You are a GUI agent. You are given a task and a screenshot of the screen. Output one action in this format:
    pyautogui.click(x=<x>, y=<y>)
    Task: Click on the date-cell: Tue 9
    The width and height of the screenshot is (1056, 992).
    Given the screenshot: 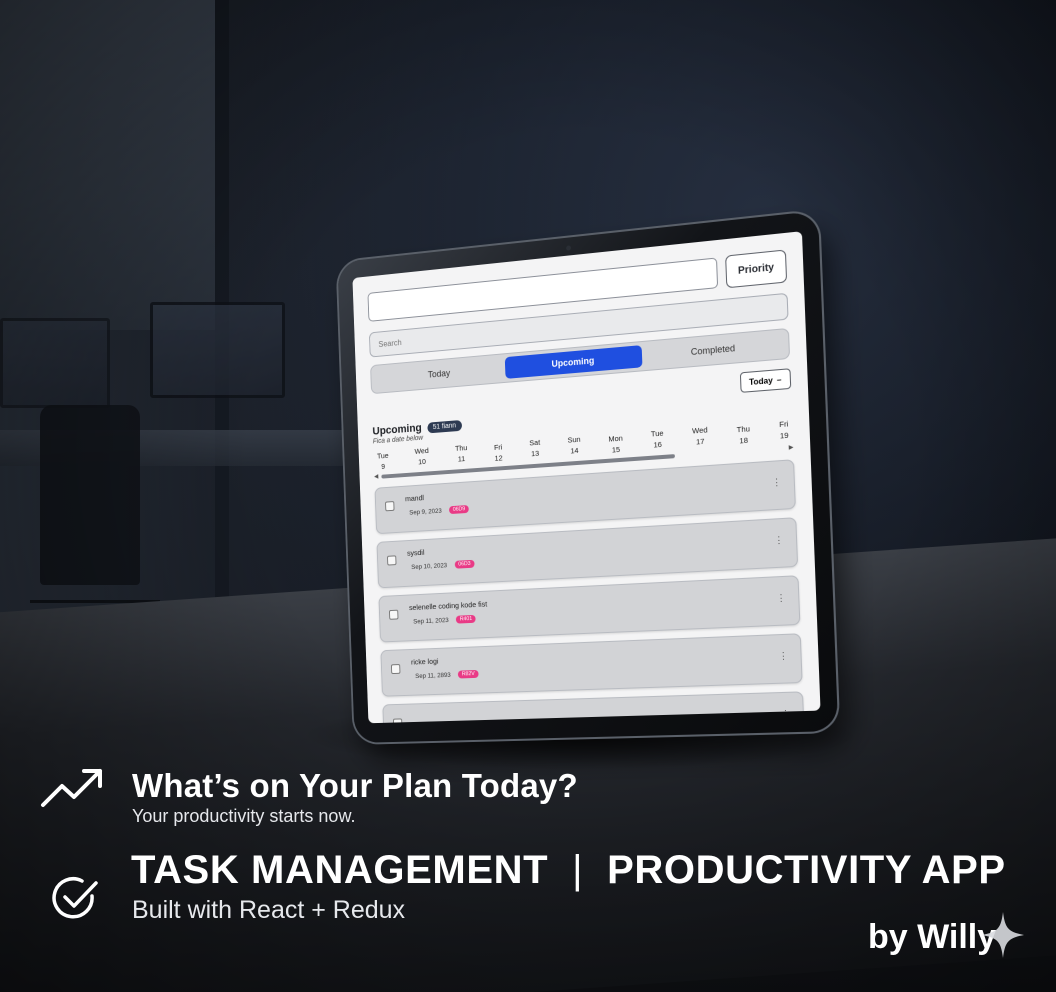 What is the action you would take?
    pyautogui.click(x=383, y=461)
    